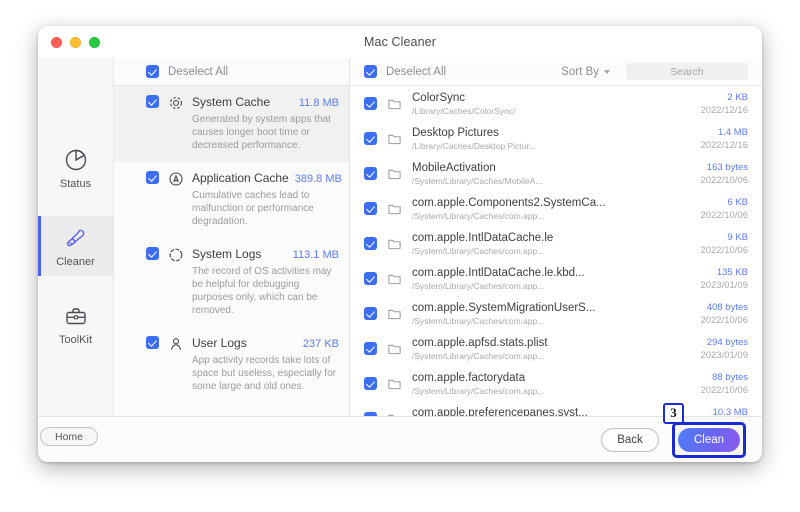  Describe the element at coordinates (370, 71) in the screenshot. I see `file-deselect-all-checkbox` at that location.